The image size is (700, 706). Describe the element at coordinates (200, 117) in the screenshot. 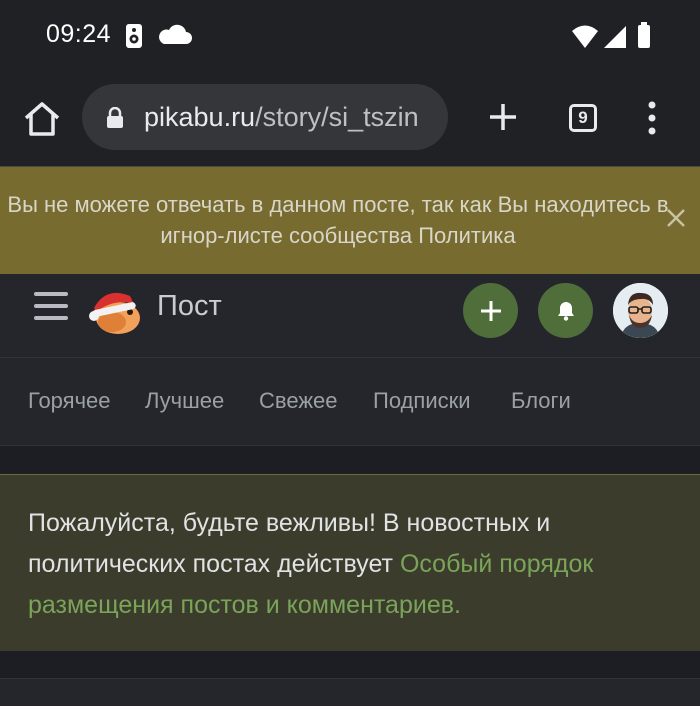

I see `url-domain: pikabu.ru` at that location.